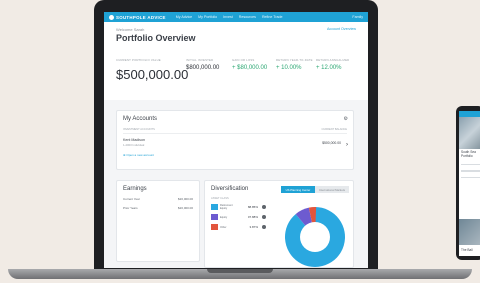 The height and width of the screenshot is (283, 480). What do you see at coordinates (241, 207) in the screenshot?
I see `legend-row: Retirement Equity 88.85%` at bounding box center [241, 207].